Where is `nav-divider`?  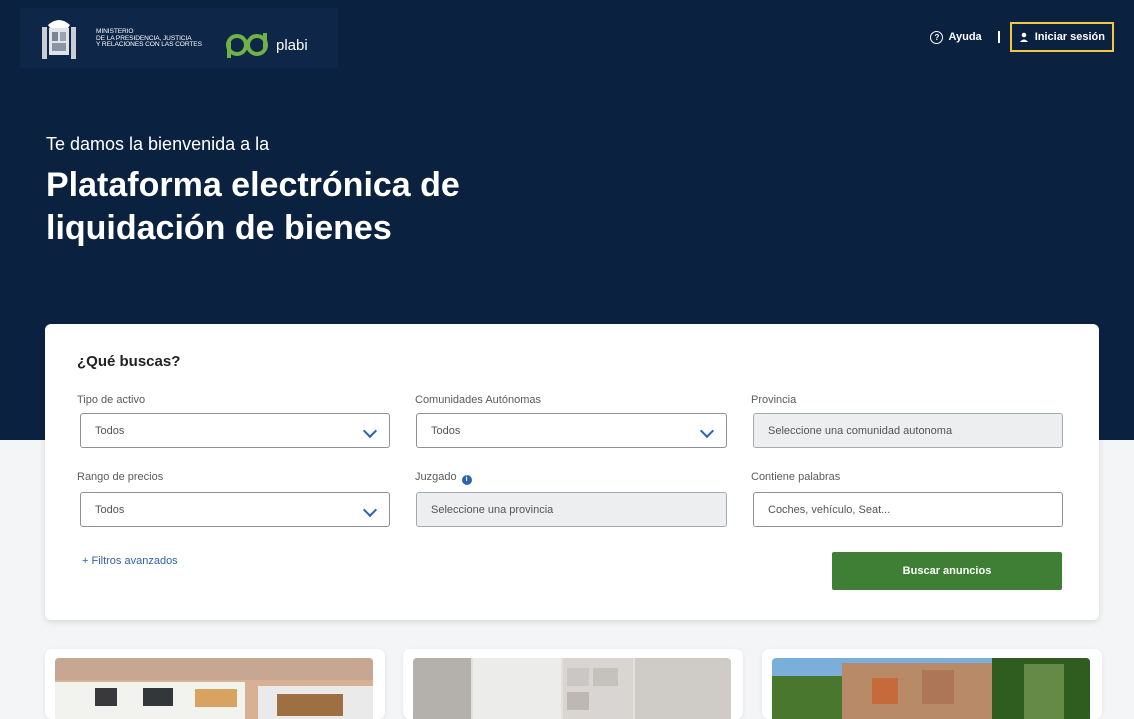
nav-divider is located at coordinates (998, 37).